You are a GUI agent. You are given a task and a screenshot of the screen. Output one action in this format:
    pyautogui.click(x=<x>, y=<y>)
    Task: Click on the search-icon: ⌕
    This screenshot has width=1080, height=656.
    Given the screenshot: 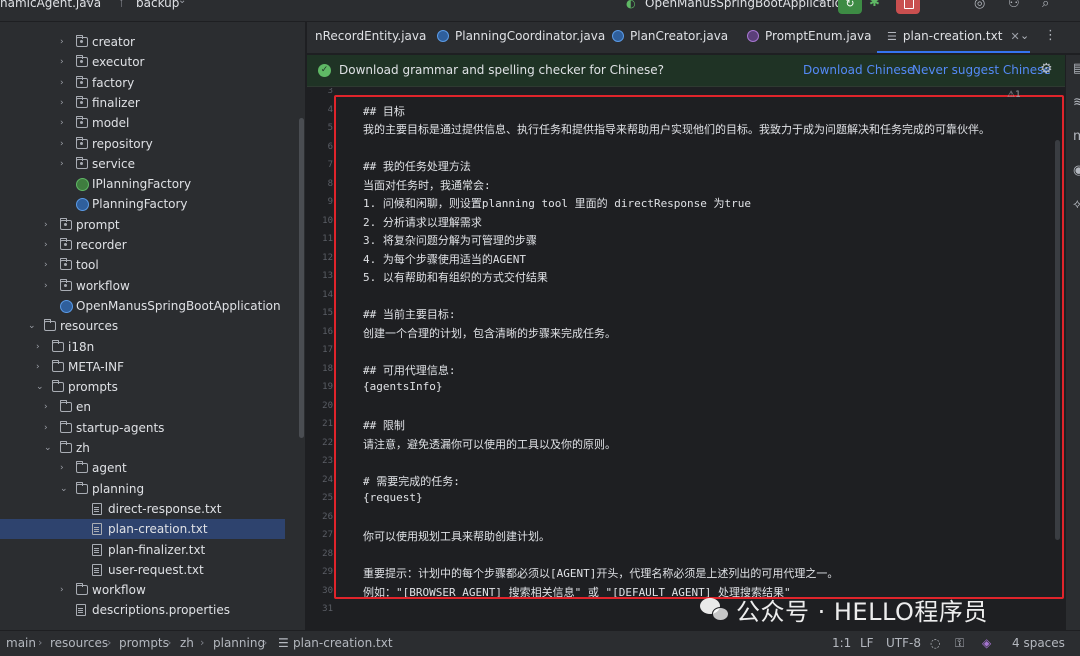 What is the action you would take?
    pyautogui.click(x=1045, y=5)
    